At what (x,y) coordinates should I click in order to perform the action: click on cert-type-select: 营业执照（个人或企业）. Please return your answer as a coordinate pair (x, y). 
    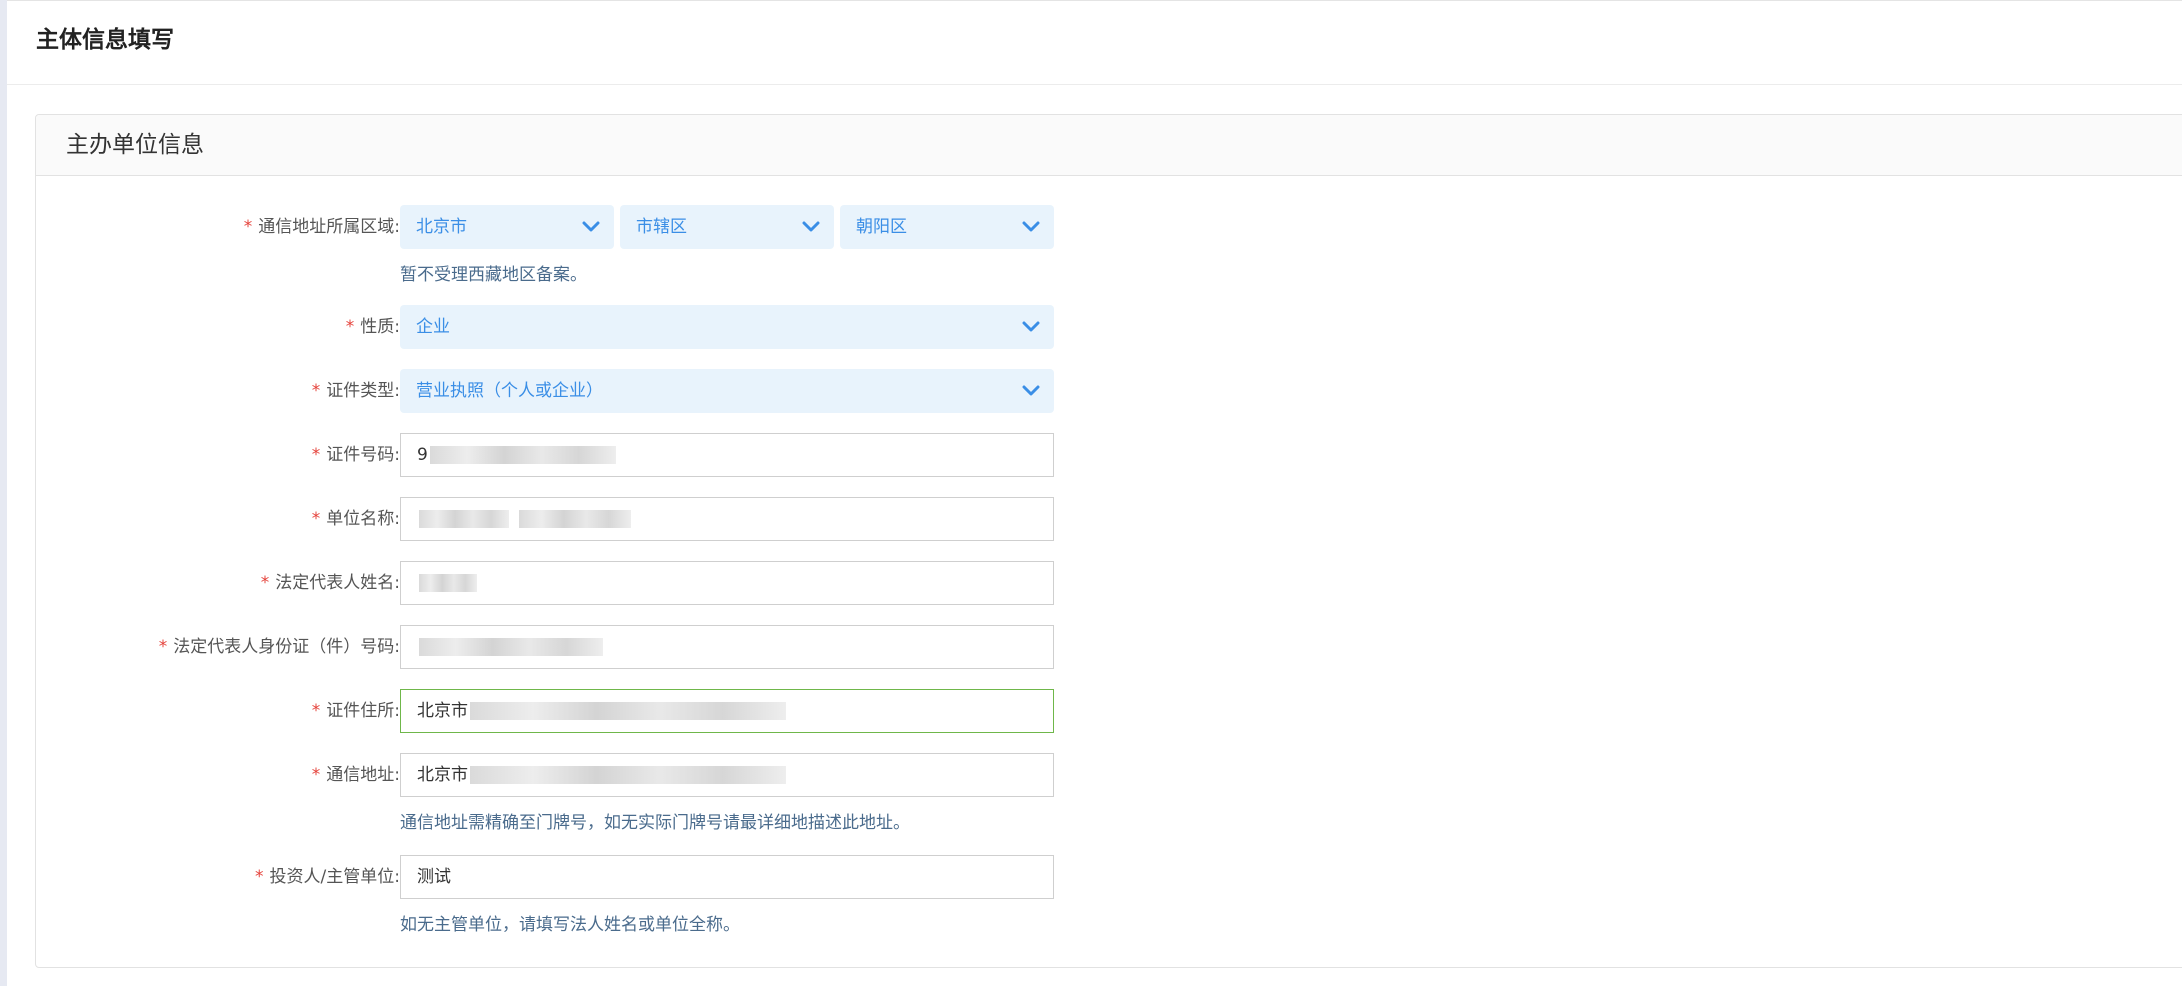
    Looking at the image, I should click on (727, 391).